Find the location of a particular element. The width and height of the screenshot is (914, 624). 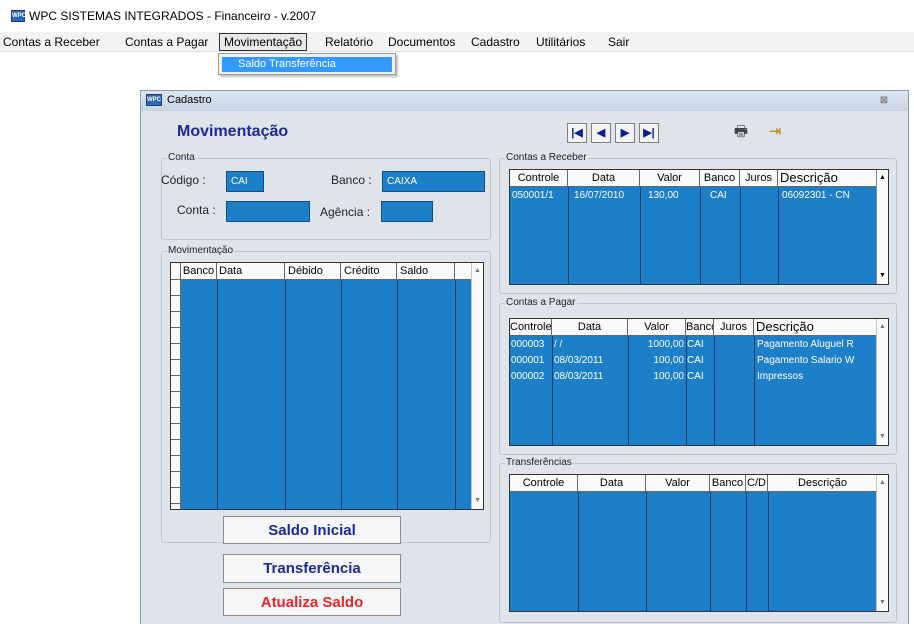

next-record-button: ▶ is located at coordinates (625, 133).